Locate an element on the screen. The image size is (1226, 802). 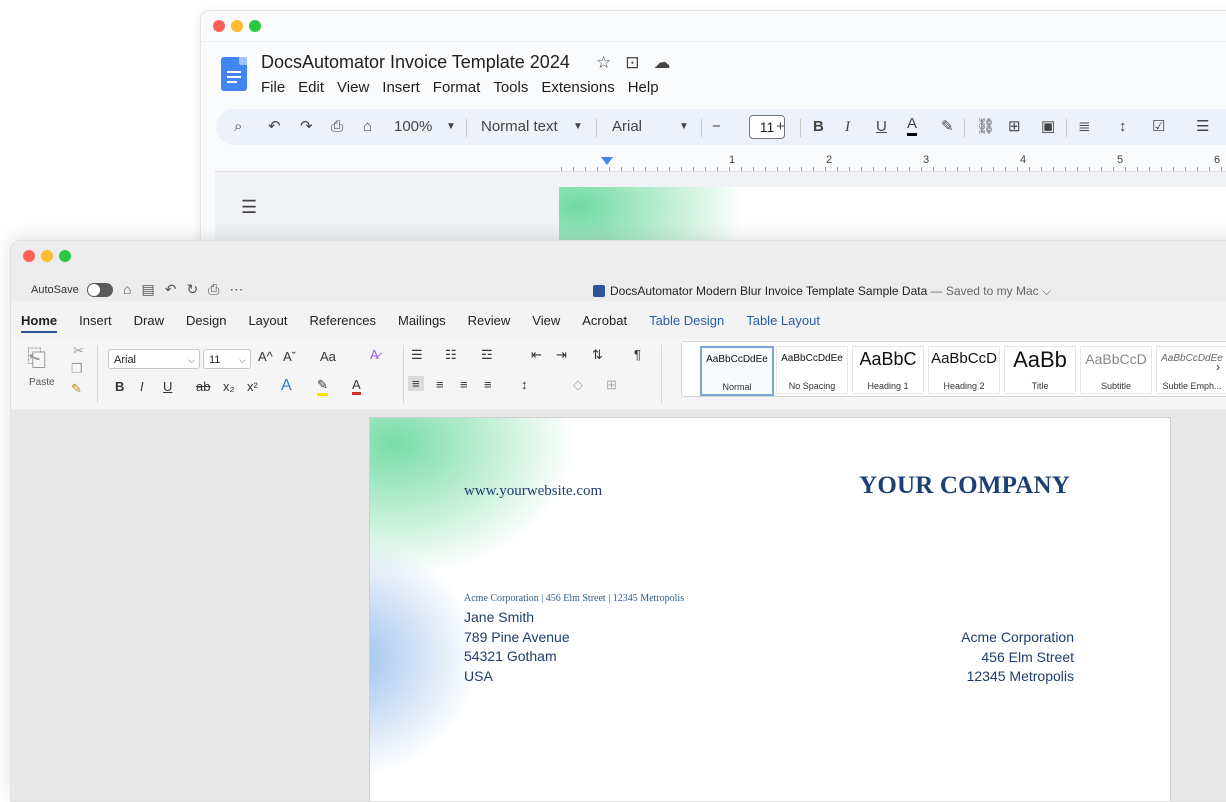
menu-format: Format is located at coordinates (457, 87).